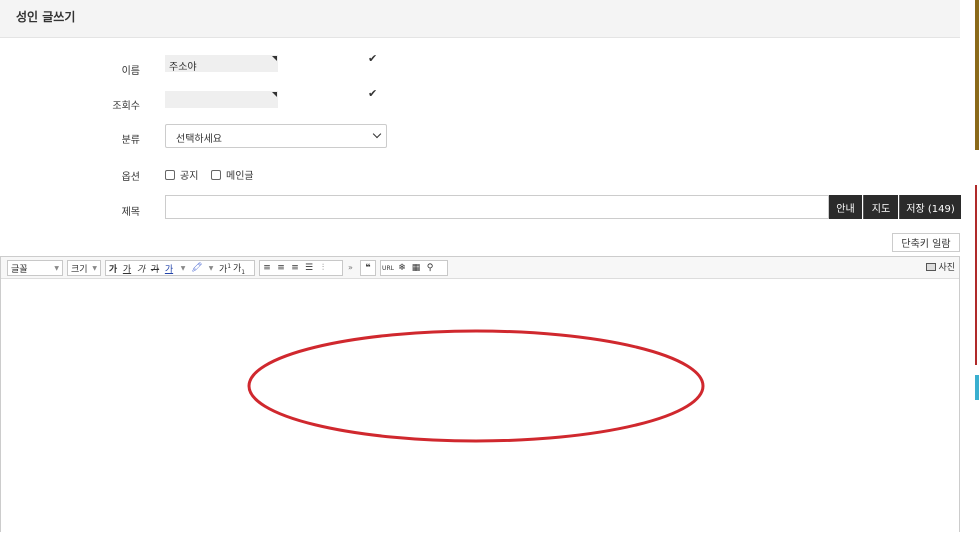 This screenshot has width=979, height=533. Describe the element at coordinates (497, 207) in the screenshot. I see `subject-input` at that location.